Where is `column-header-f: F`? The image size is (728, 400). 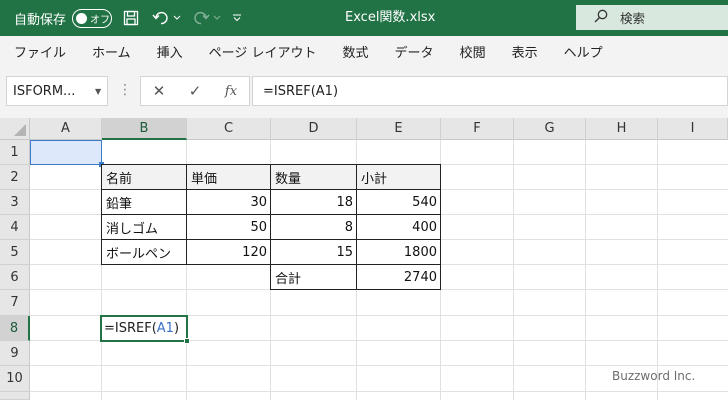
column-header-f: F is located at coordinates (477, 129).